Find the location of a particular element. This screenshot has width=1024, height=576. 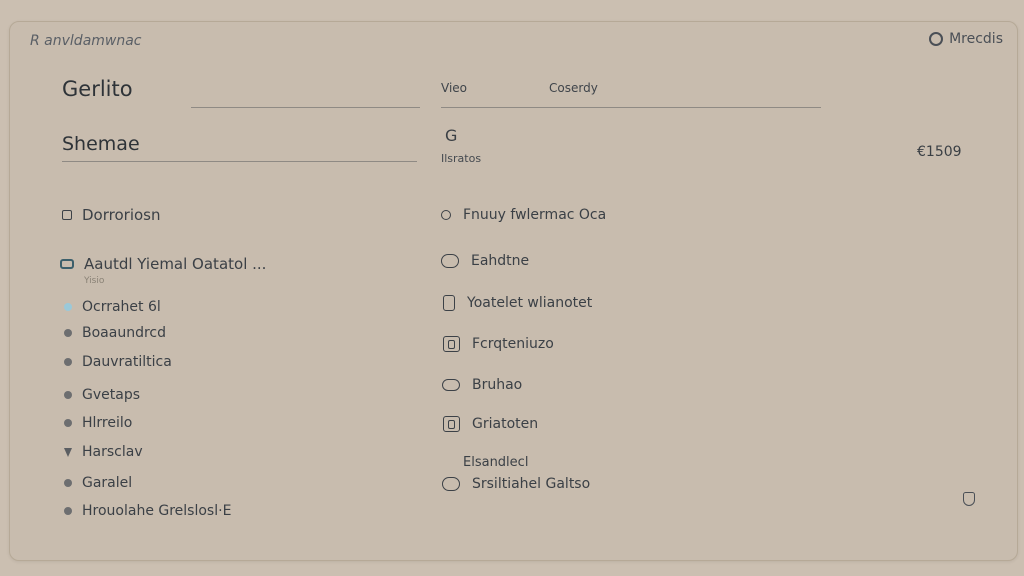

header-divider is located at coordinates (631, 107).